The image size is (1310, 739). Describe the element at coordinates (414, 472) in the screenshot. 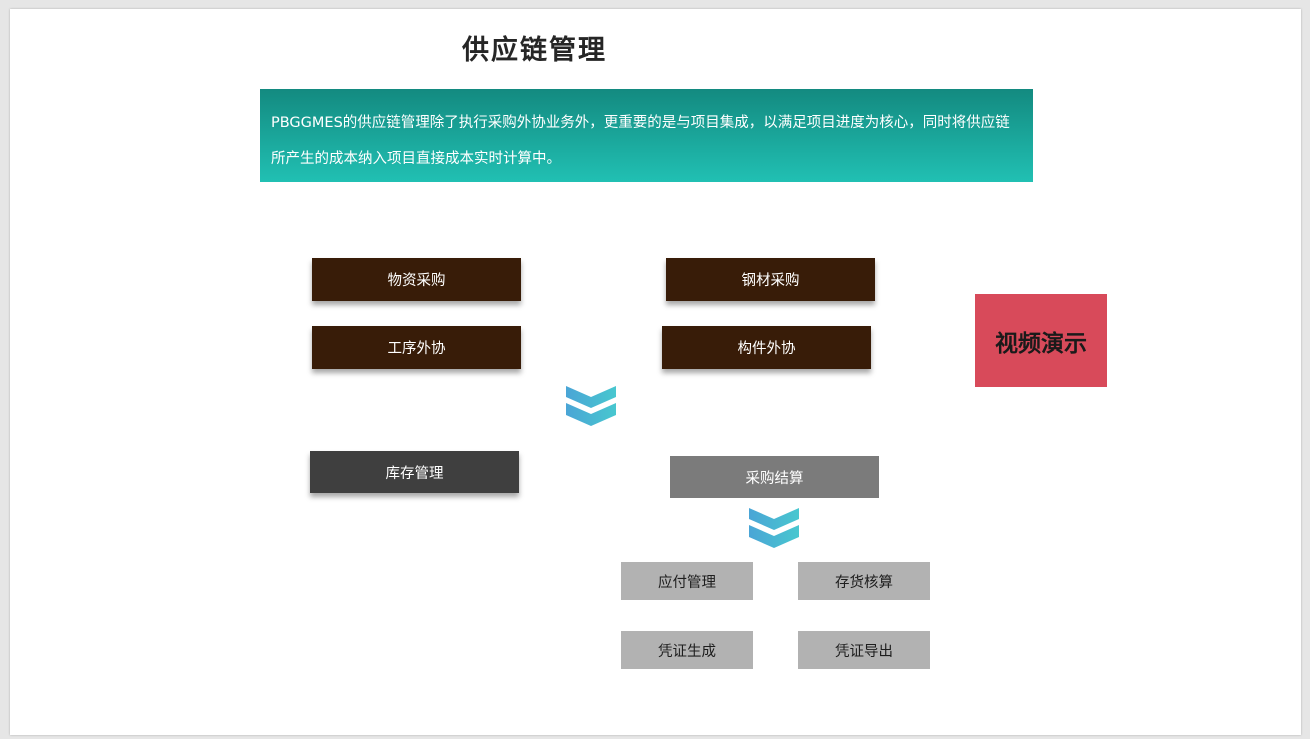

I see `inventory-management-box: 库存管理` at that location.